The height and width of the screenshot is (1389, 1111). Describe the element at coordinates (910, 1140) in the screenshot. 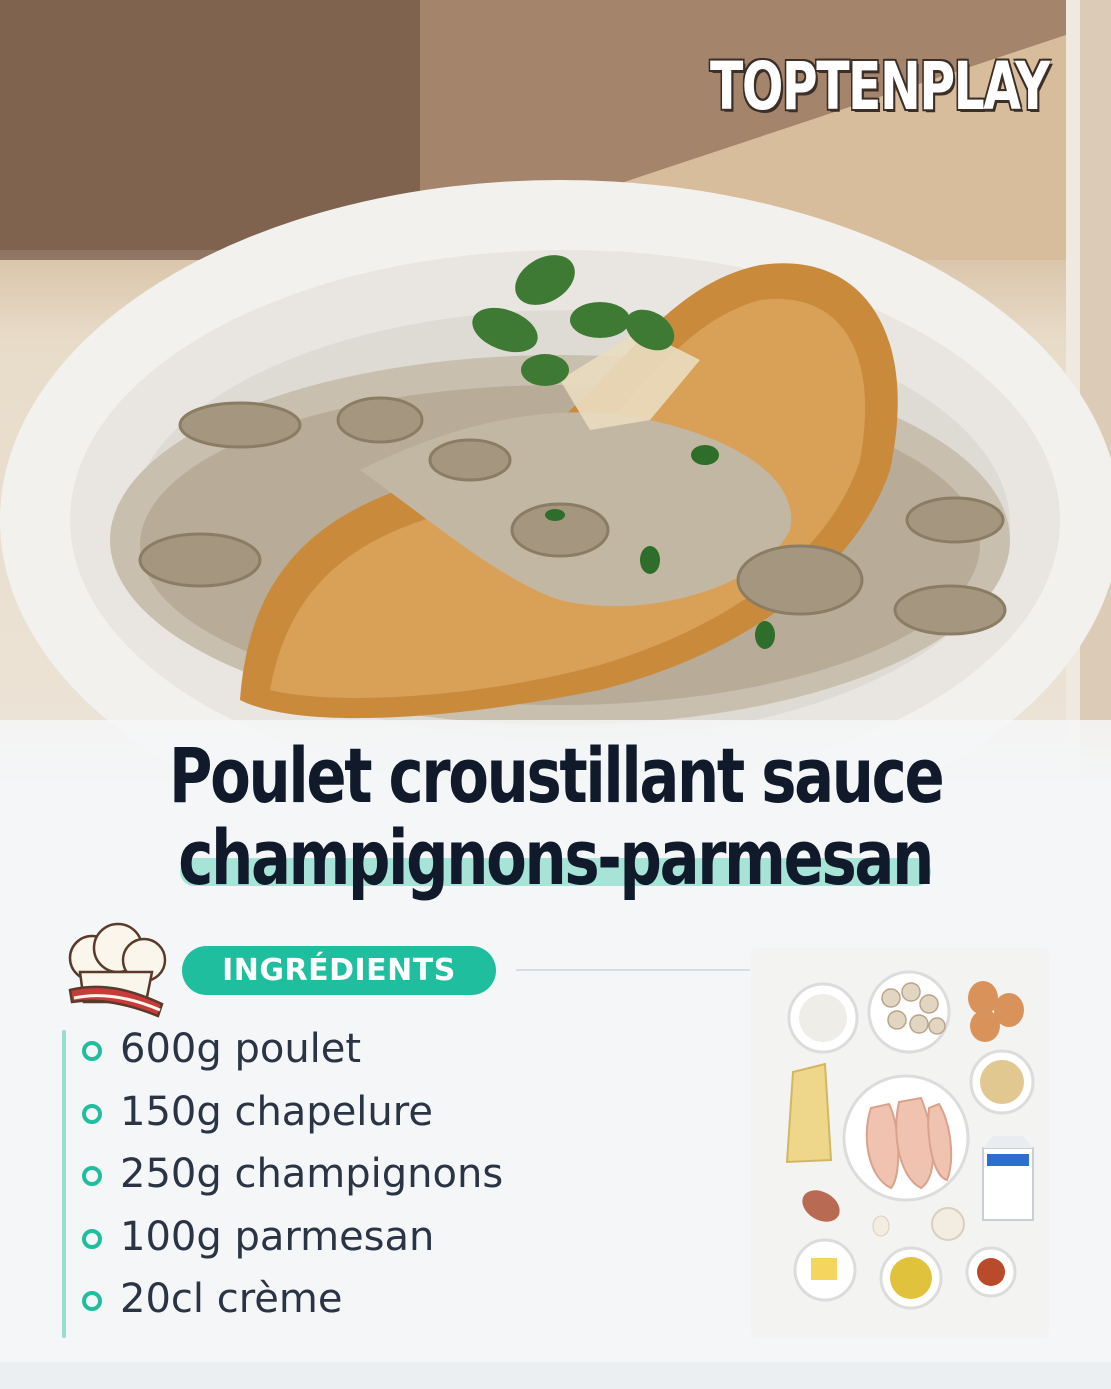

I see `ingredients-flatlay-illustration` at that location.